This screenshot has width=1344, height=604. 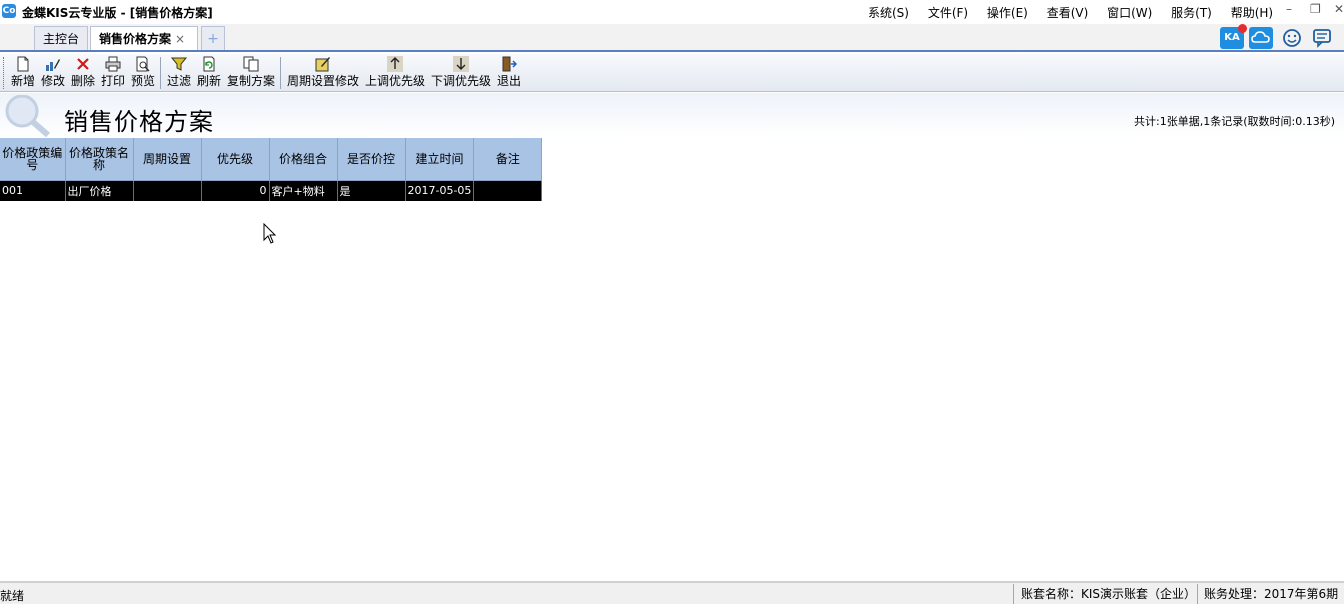 What do you see at coordinates (1289, 9) in the screenshot?
I see `minimize-icon: –` at bounding box center [1289, 9].